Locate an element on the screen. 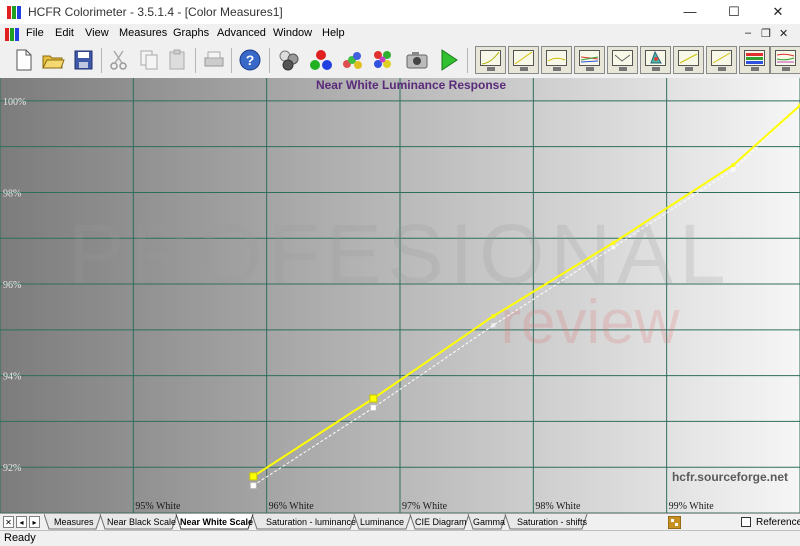 The height and width of the screenshot is (546, 800). menu-edit: Edit is located at coordinates (64, 33).